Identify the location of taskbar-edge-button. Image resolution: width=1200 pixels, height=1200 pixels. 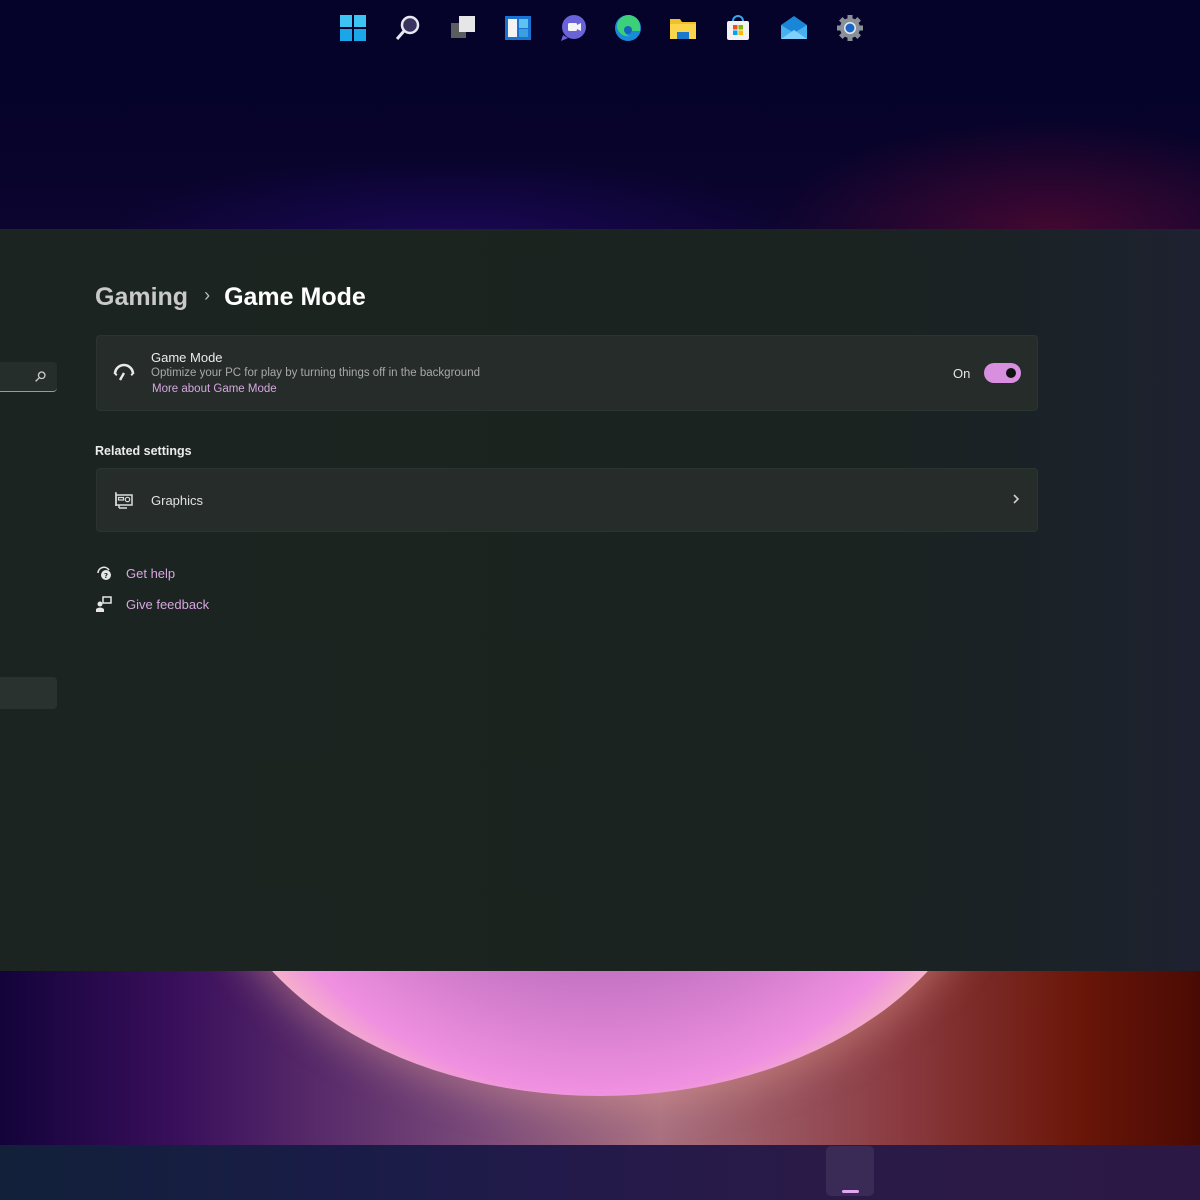
(628, 28).